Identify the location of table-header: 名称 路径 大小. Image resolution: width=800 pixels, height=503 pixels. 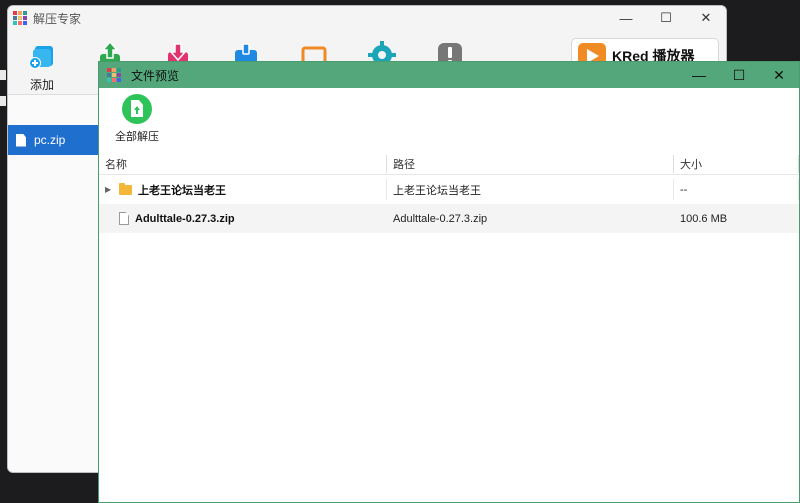
(449, 164).